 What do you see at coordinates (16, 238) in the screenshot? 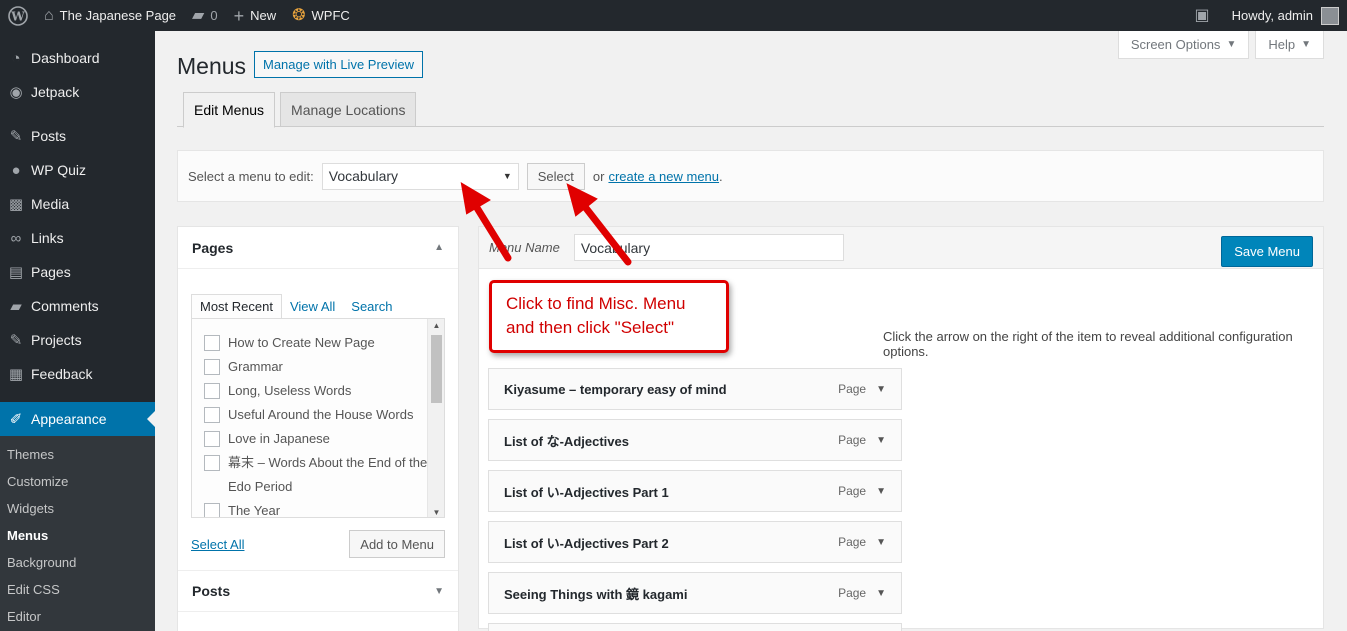
I see `link-icon: ∞` at bounding box center [16, 238].